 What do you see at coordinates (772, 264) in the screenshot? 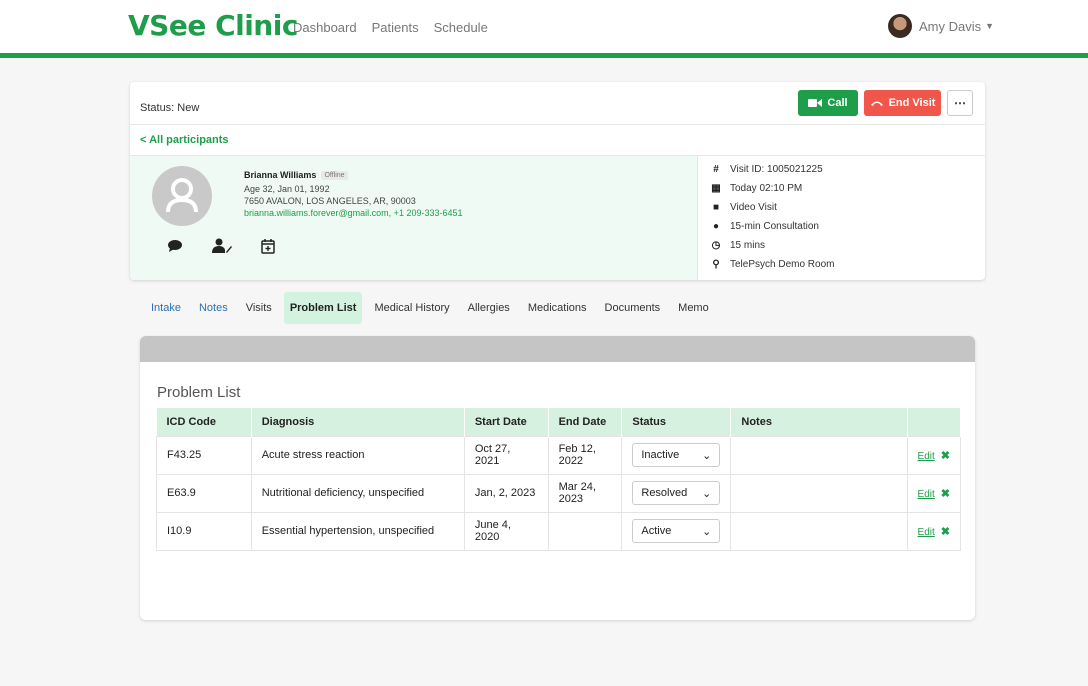
I see `visit-room-row: ⚲ TelePsych Demo Room` at bounding box center [772, 264].